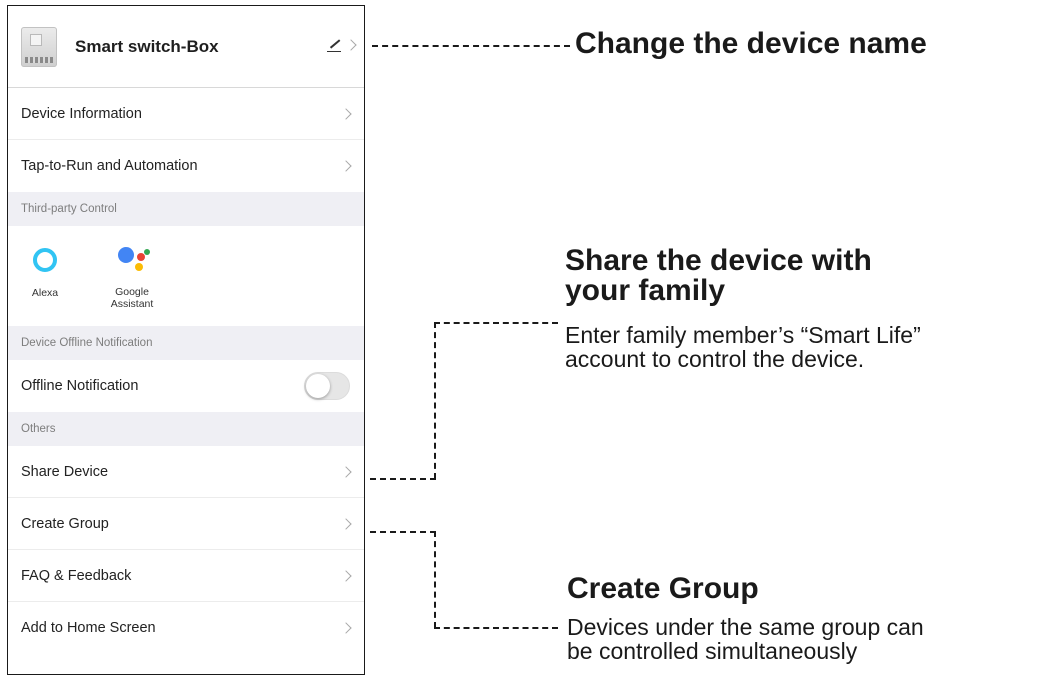 The width and height of the screenshot is (1061, 679). What do you see at coordinates (65, 523) in the screenshot?
I see `row-label: Create Group` at bounding box center [65, 523].